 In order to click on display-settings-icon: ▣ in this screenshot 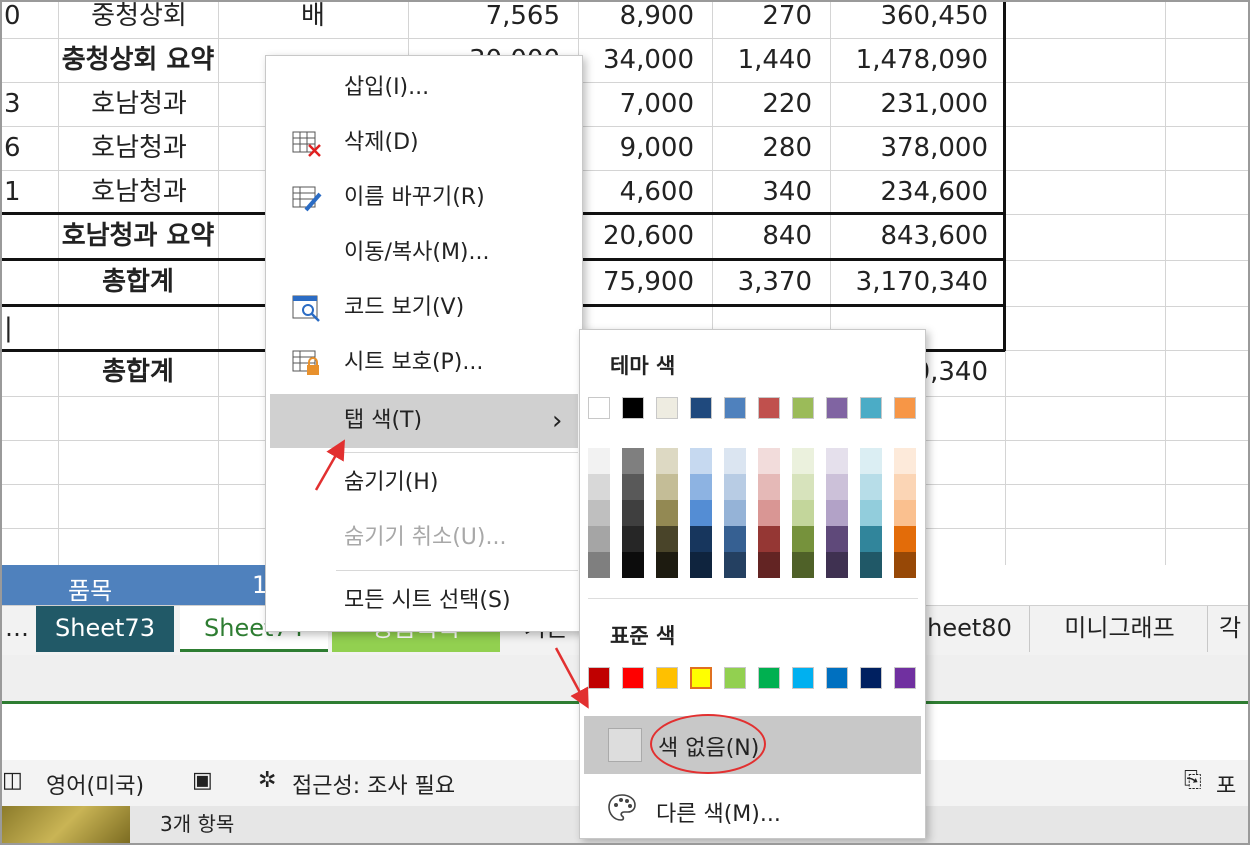, I will do `click(202, 780)`.